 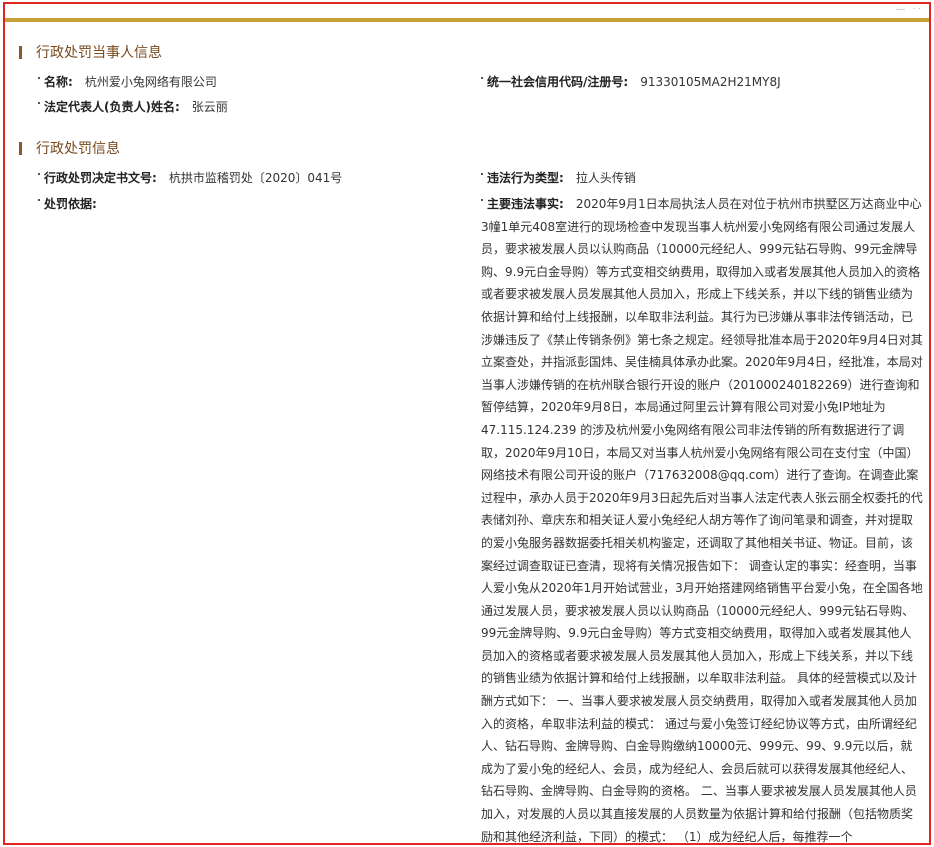 I want to click on section-title-text: 行政处罚信息, so click(x=78, y=149).